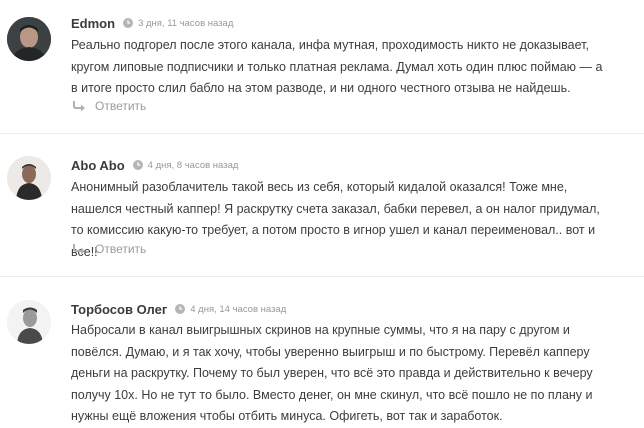 This screenshot has height=428, width=644. What do you see at coordinates (93, 23) in the screenshot?
I see `comment-author: Edmon` at bounding box center [93, 23].